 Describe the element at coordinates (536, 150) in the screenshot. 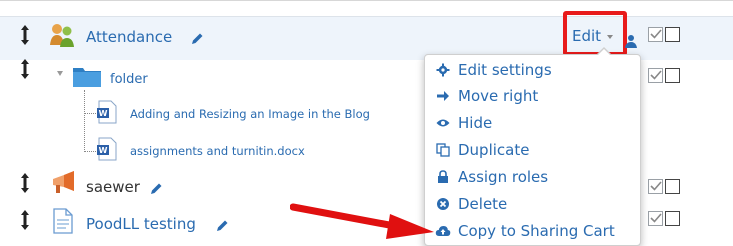

I see `menu-item-duplicate: Duplicate` at that location.